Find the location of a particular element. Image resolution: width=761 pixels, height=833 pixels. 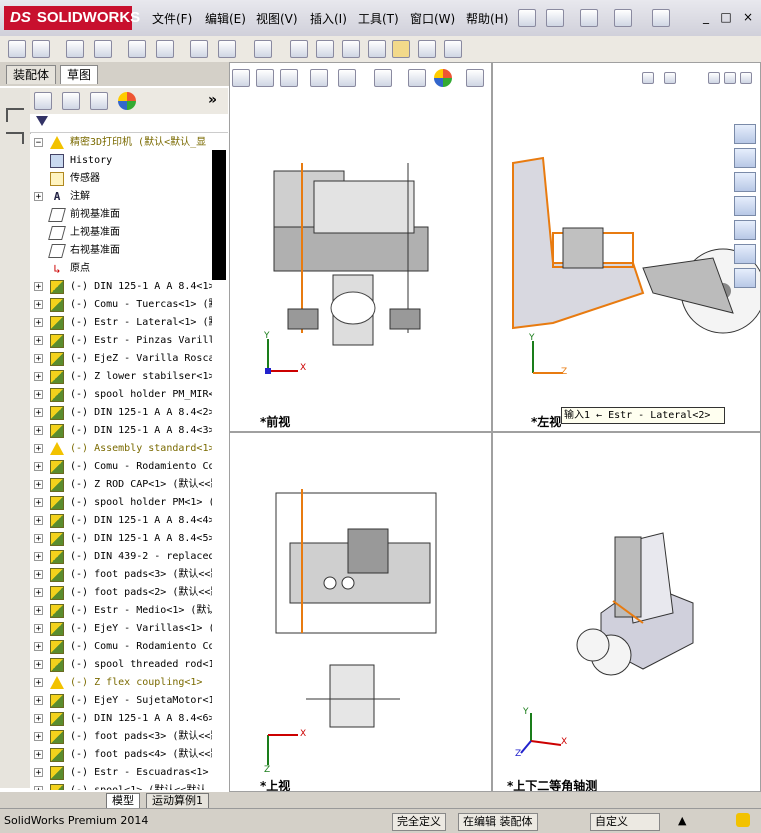

more-tabs-icon: » is located at coordinates (212, 100).